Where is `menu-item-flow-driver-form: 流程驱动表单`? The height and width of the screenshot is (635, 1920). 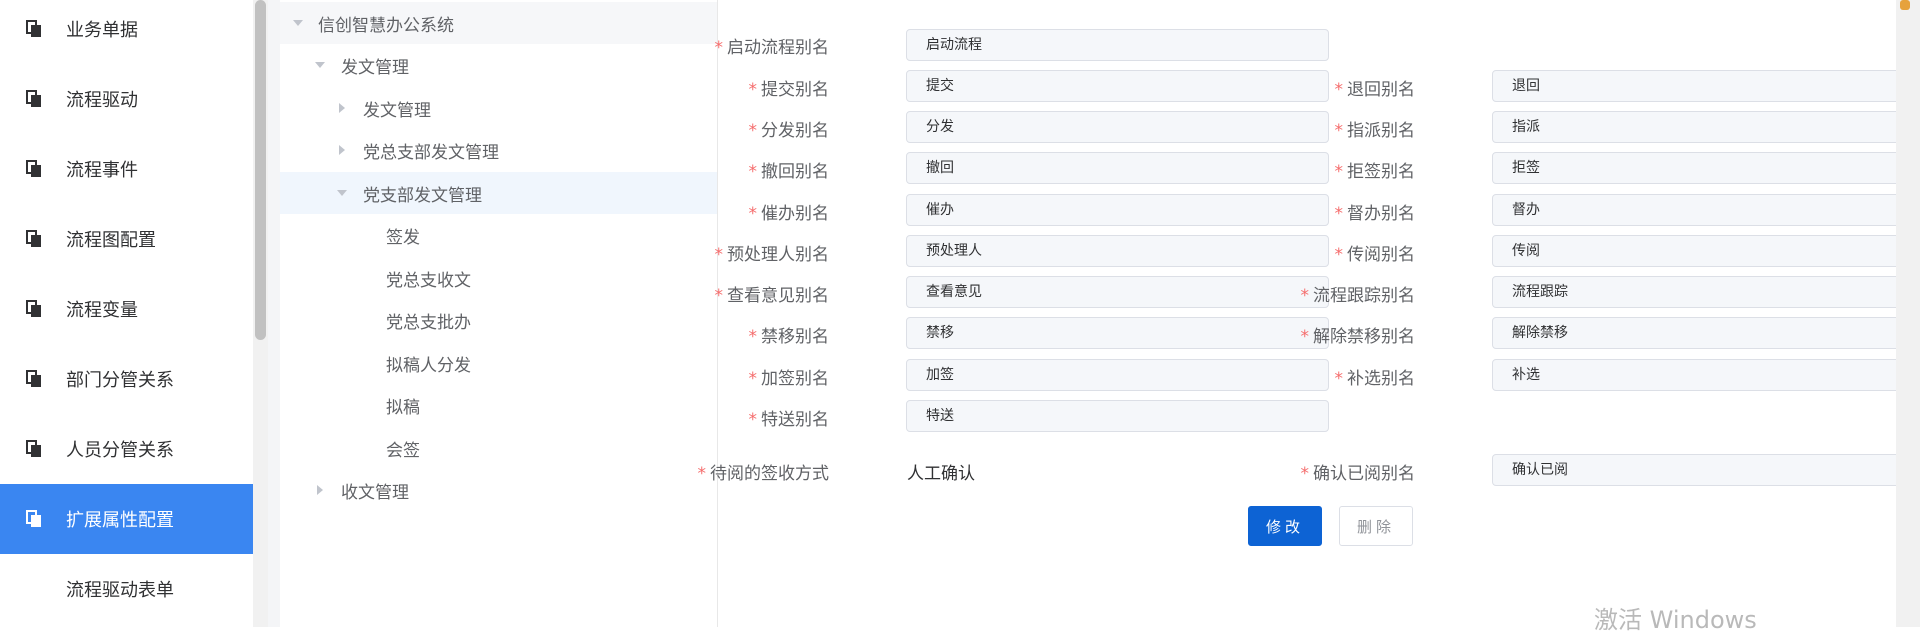
menu-item-flow-driver-form: 流程驱动表单 is located at coordinates (126, 589).